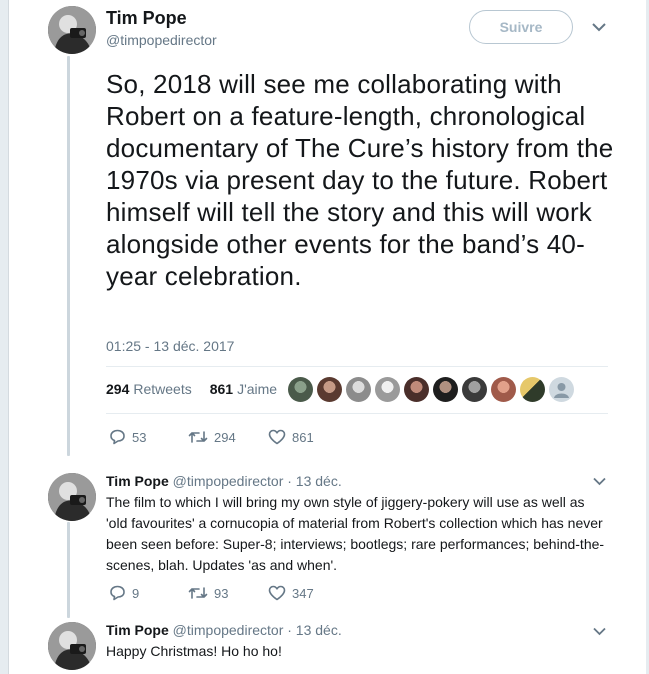  Describe the element at coordinates (303, 593) in the screenshot. I see `like-count: 347` at that location.